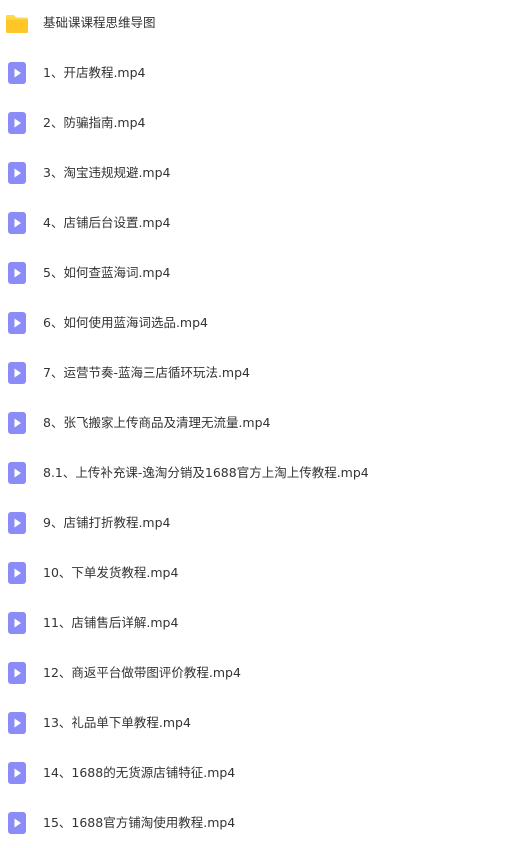  What do you see at coordinates (107, 272) in the screenshot?
I see `file-name: 5、如何查蓝海词.mp4` at bounding box center [107, 272].